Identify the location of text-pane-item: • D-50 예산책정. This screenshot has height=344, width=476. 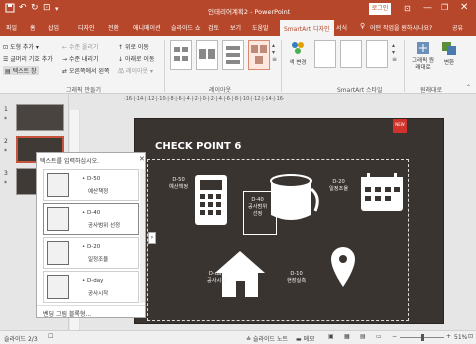
(91, 185).